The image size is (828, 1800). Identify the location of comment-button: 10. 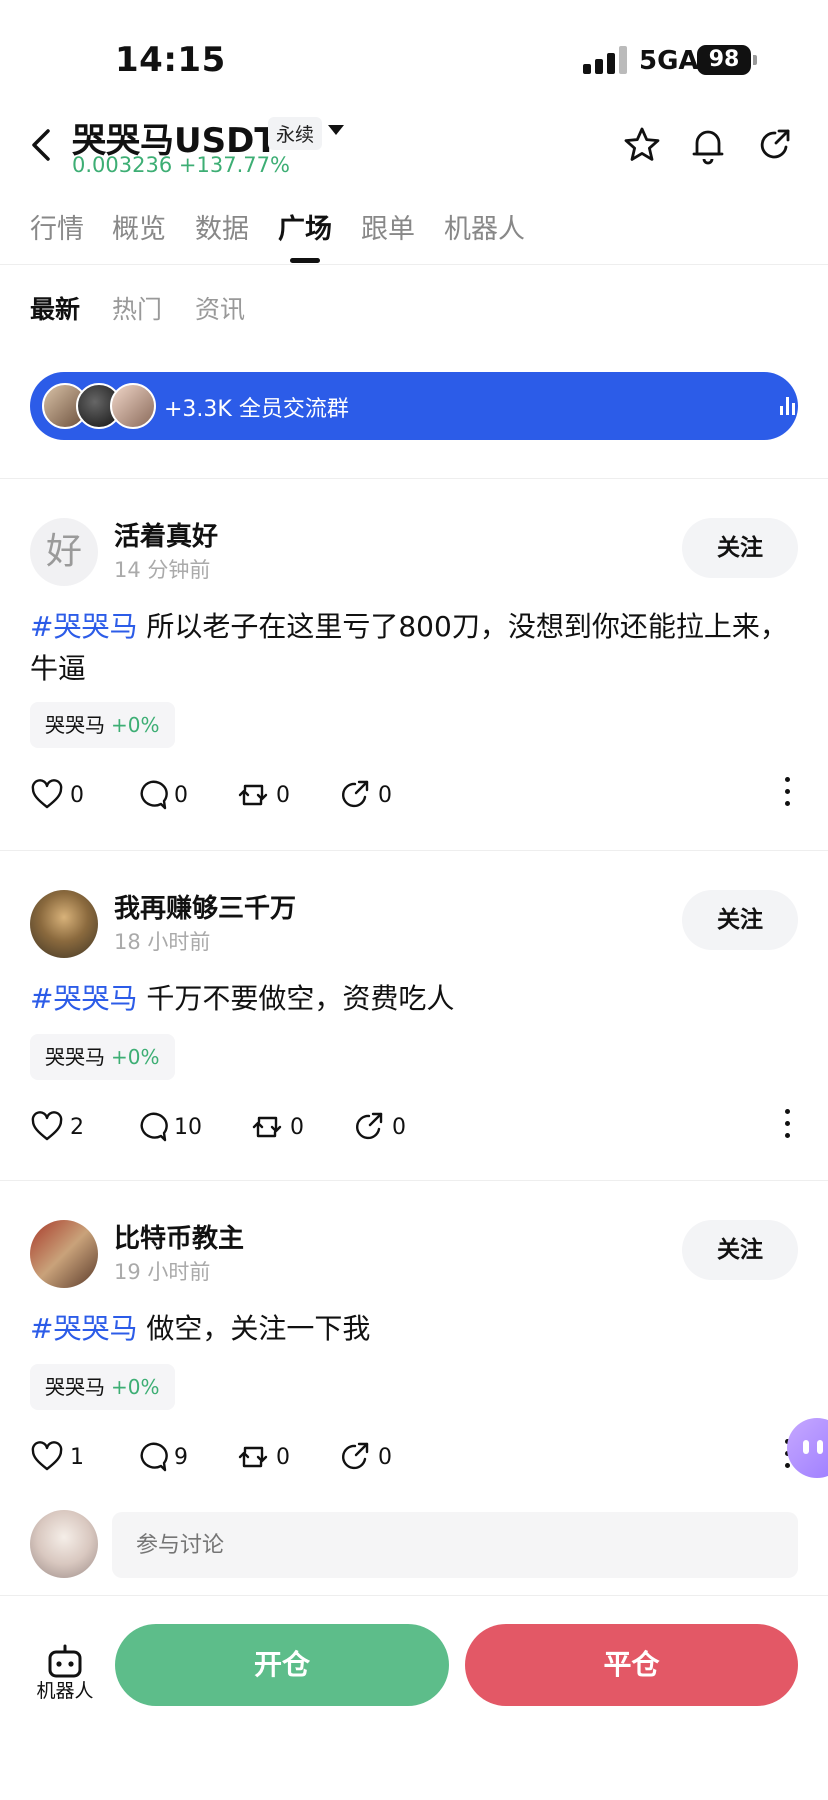
(168, 1127).